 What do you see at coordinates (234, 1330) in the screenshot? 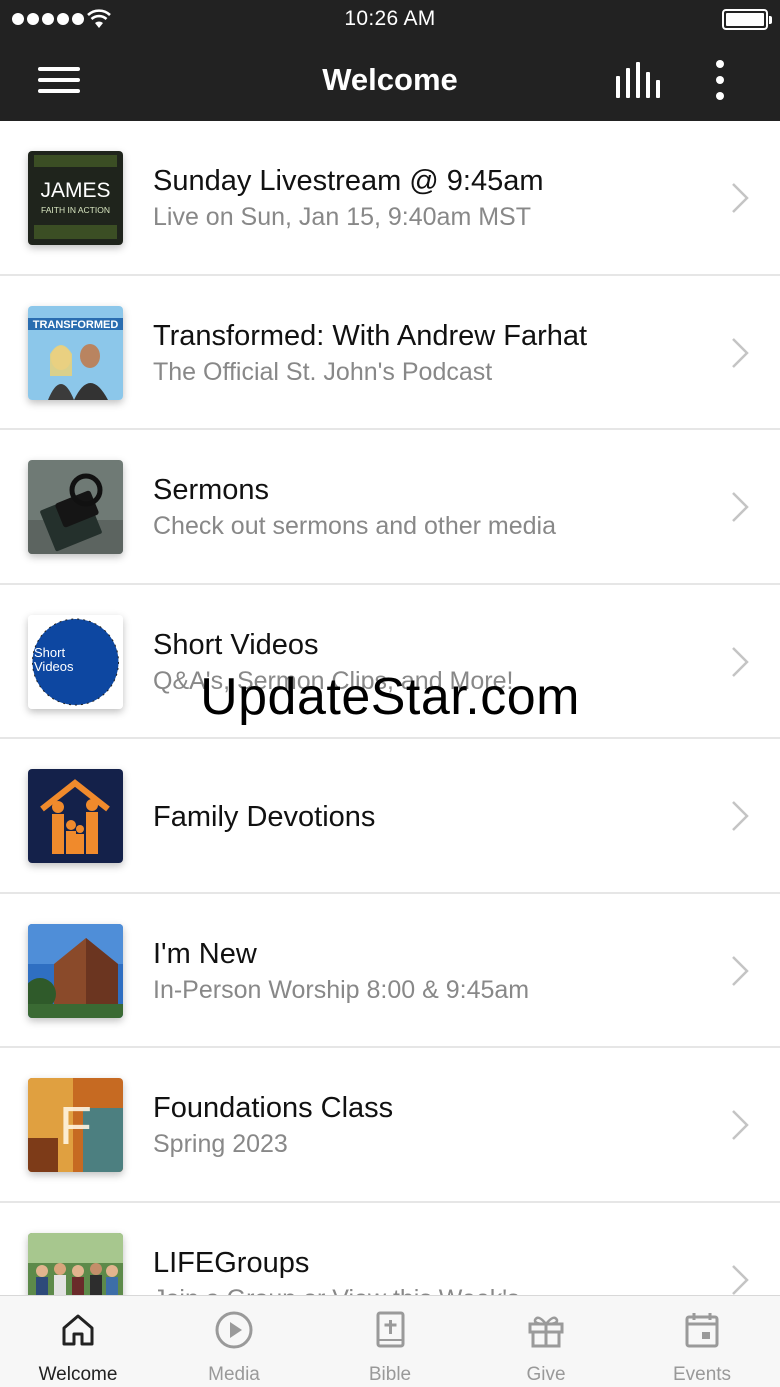
I see `play-circle-icon` at bounding box center [234, 1330].